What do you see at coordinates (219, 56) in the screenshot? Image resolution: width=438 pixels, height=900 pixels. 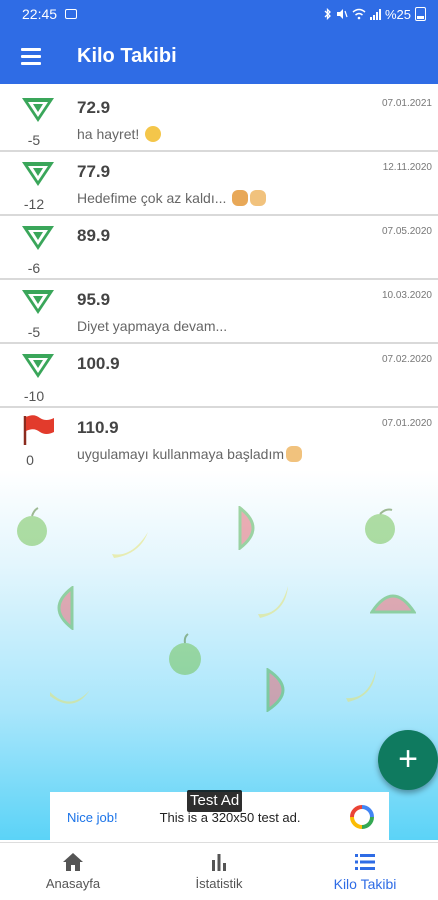 I see `app-bar: Kilo Takibi` at bounding box center [219, 56].